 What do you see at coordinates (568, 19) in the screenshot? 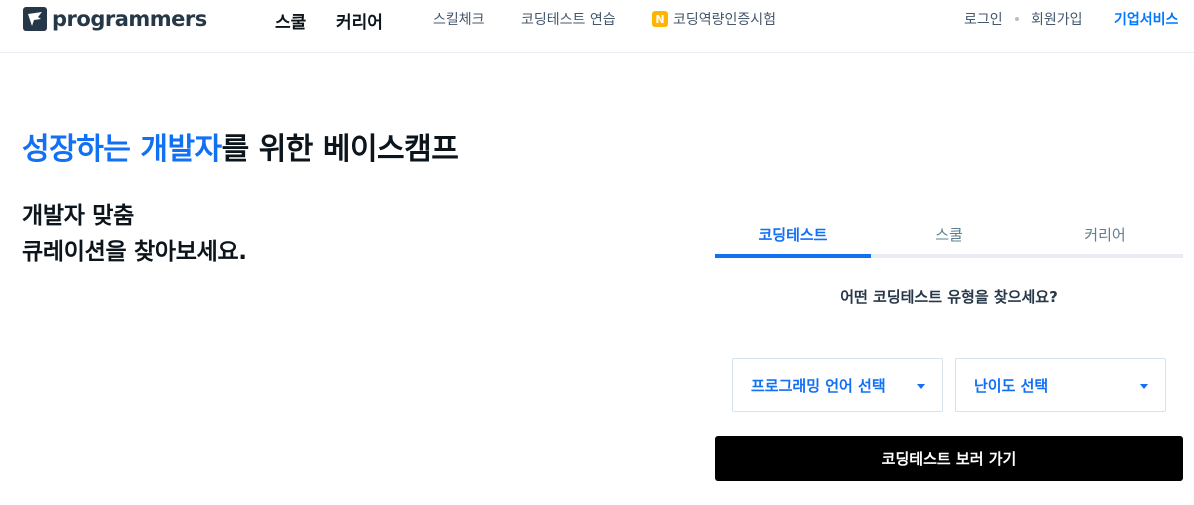
I see `nav-coding-test-practice: 코딩테스트 연습` at bounding box center [568, 19].